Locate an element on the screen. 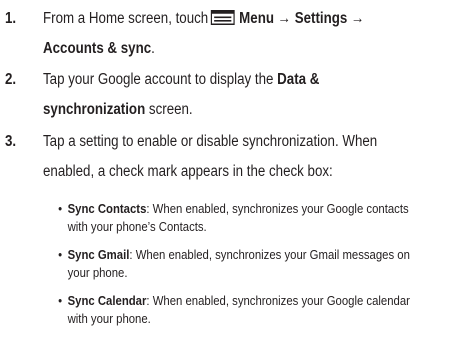  step-number: 2. is located at coordinates (11, 79).